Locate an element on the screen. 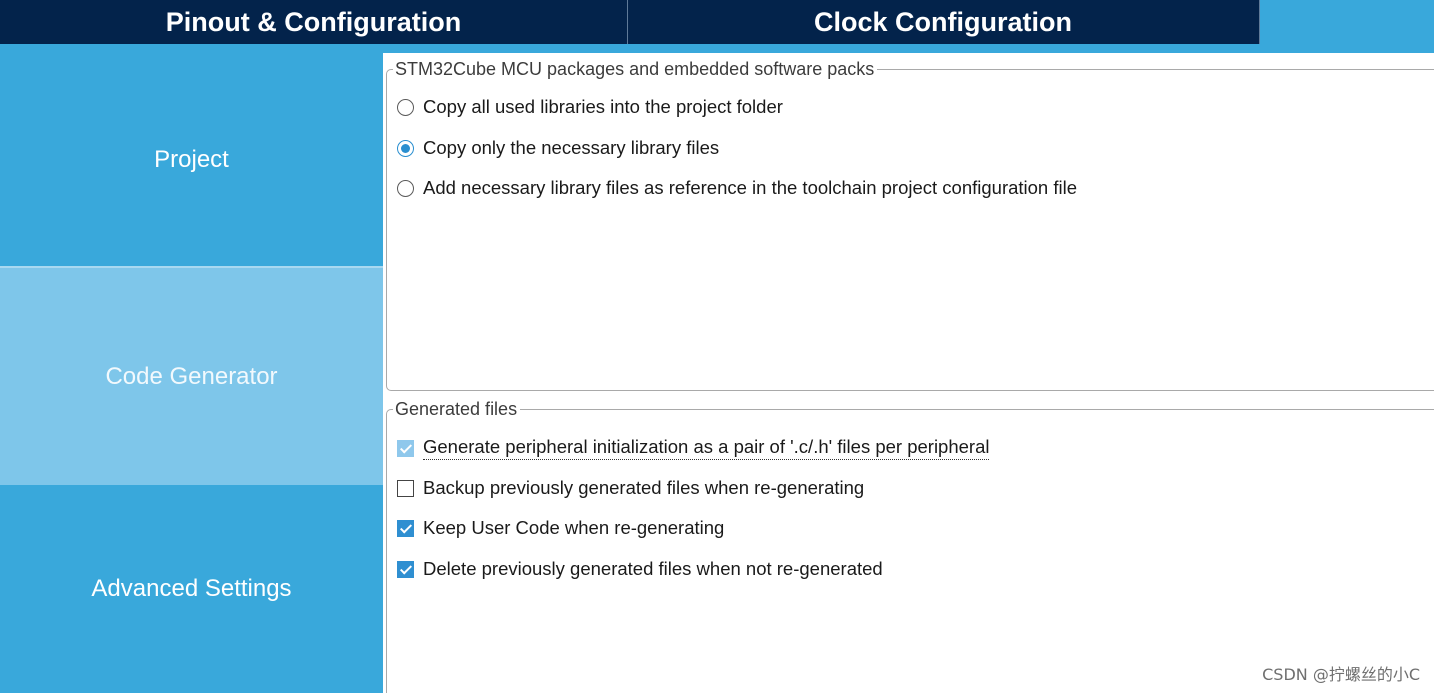  sidebar-item-code-generator: Code Generator is located at coordinates (191, 376).